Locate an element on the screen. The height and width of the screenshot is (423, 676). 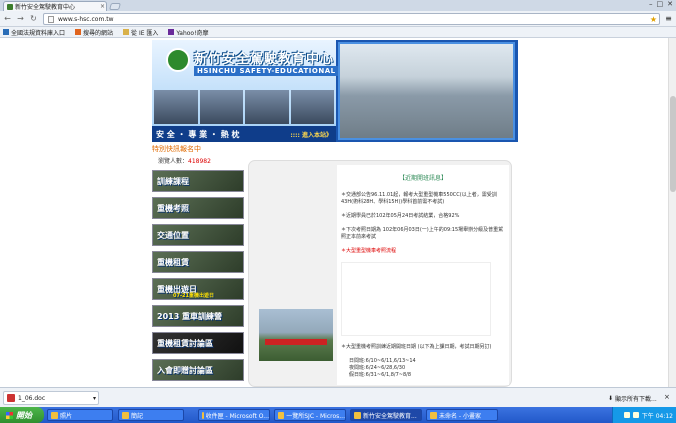
forward-arrow-icon: → is located at coordinates (20, 18).